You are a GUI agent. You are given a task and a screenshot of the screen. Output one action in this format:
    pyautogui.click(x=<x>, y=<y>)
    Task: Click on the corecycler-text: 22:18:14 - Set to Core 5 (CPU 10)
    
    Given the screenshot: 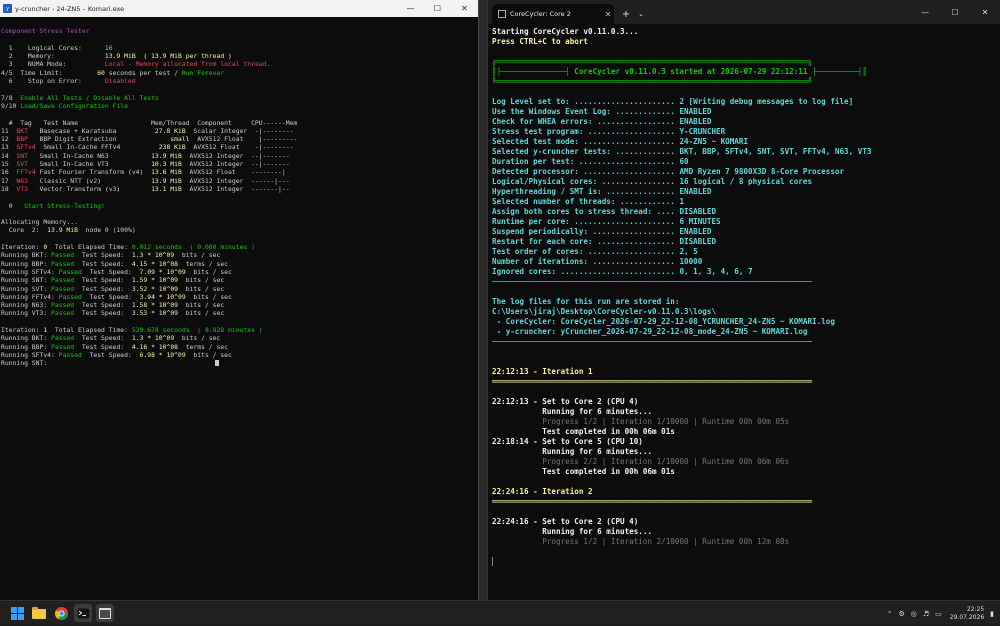 What is the action you would take?
    pyautogui.click(x=567, y=441)
    